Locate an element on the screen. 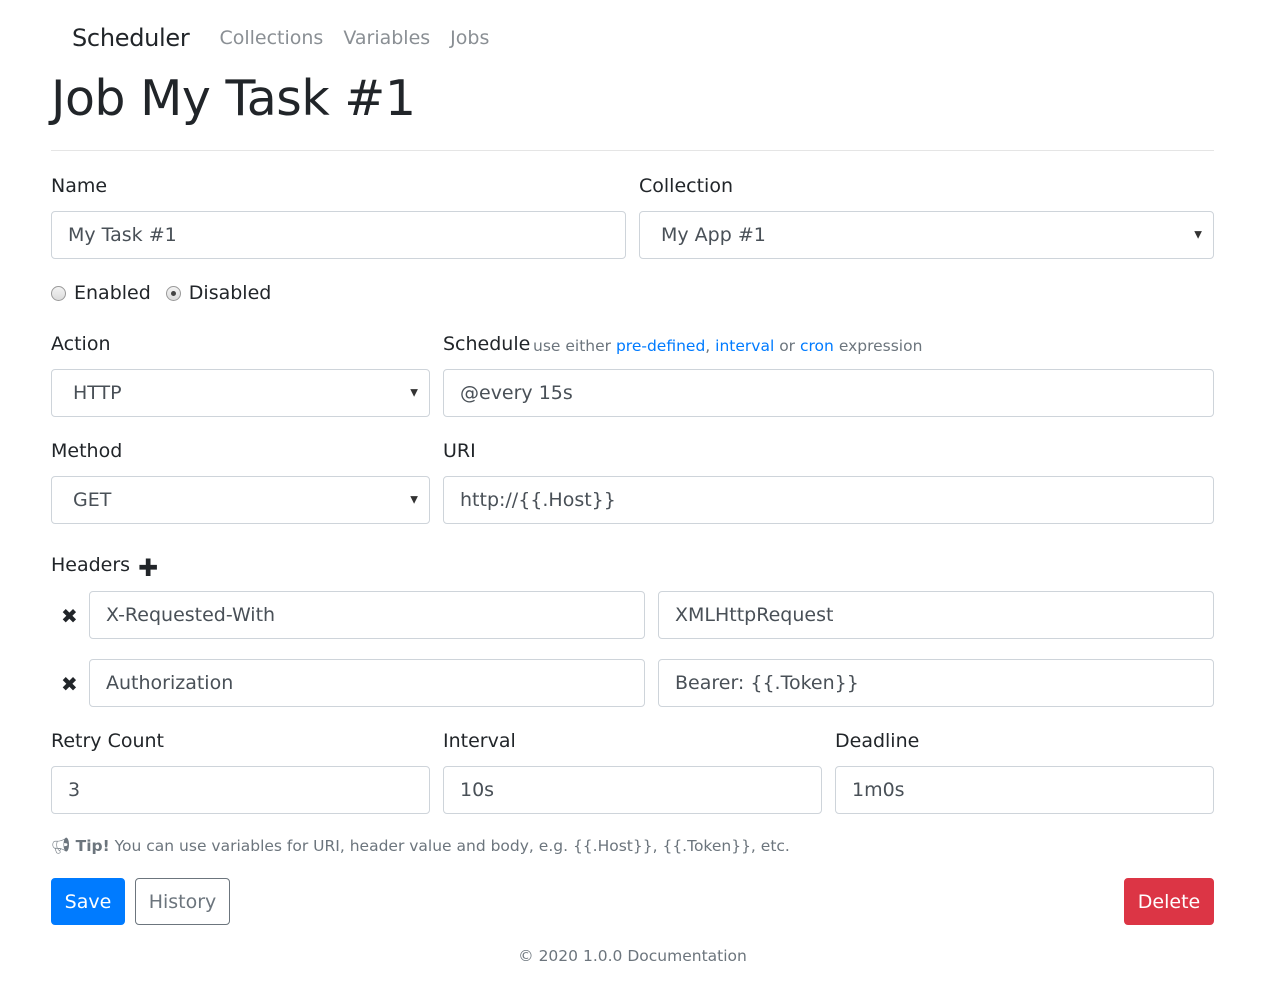  nav-variables: Variables is located at coordinates (386, 38).